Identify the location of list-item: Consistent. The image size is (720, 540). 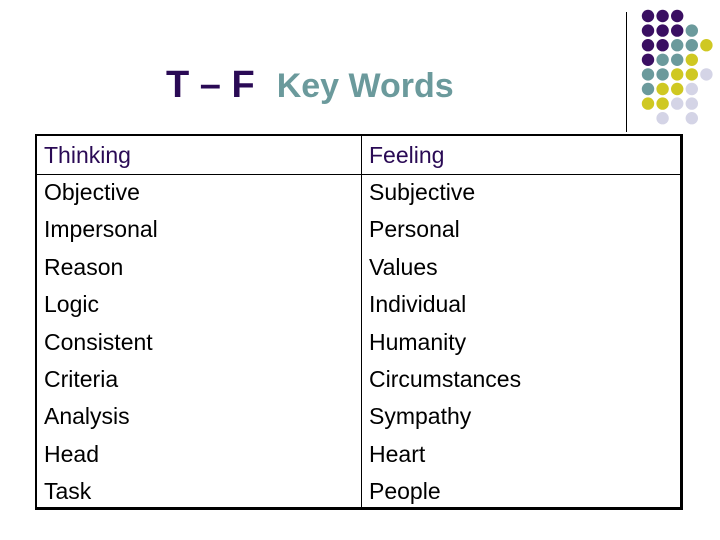
(98, 341).